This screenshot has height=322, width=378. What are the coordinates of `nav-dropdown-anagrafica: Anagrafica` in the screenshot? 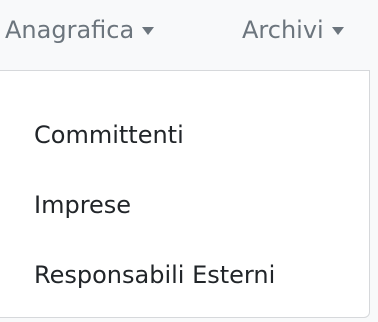 It's located at (80, 30).